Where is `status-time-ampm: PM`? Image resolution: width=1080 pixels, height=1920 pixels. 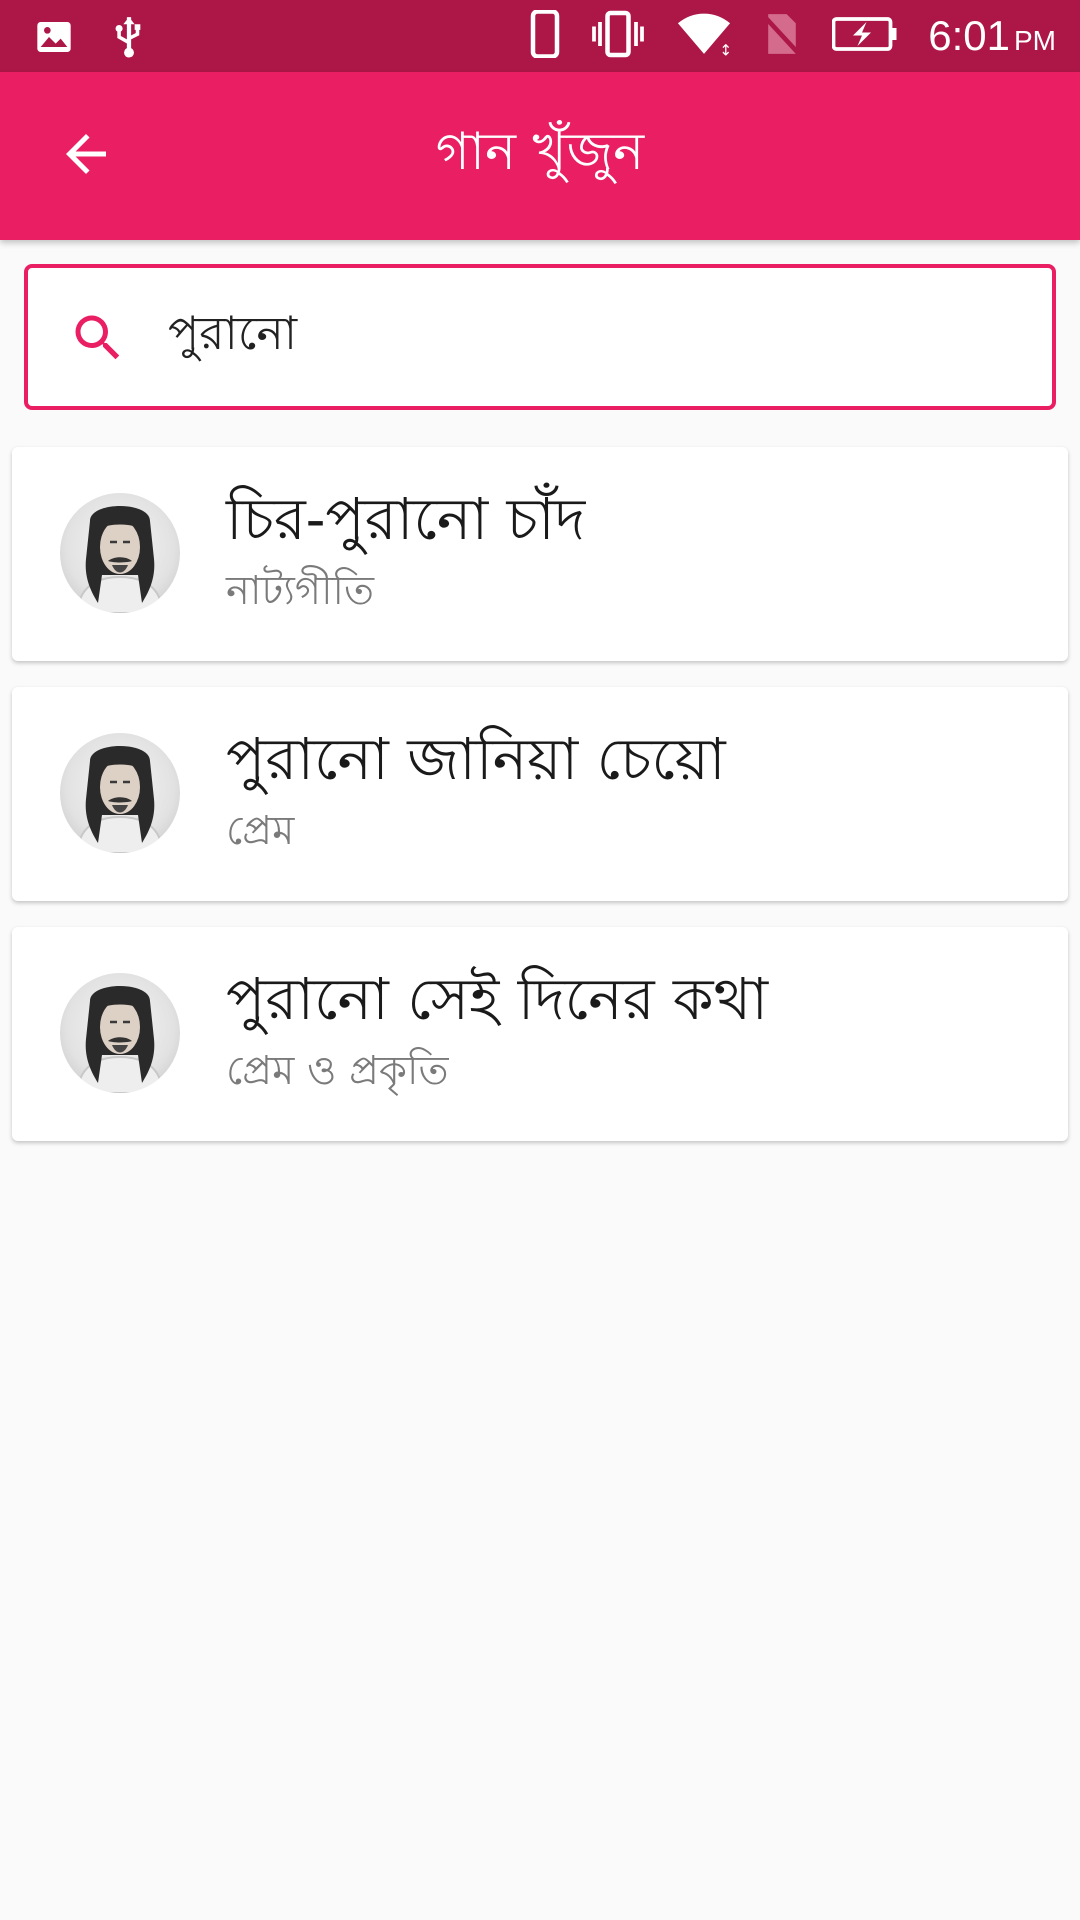 status-time-ampm: PM is located at coordinates (1035, 40).